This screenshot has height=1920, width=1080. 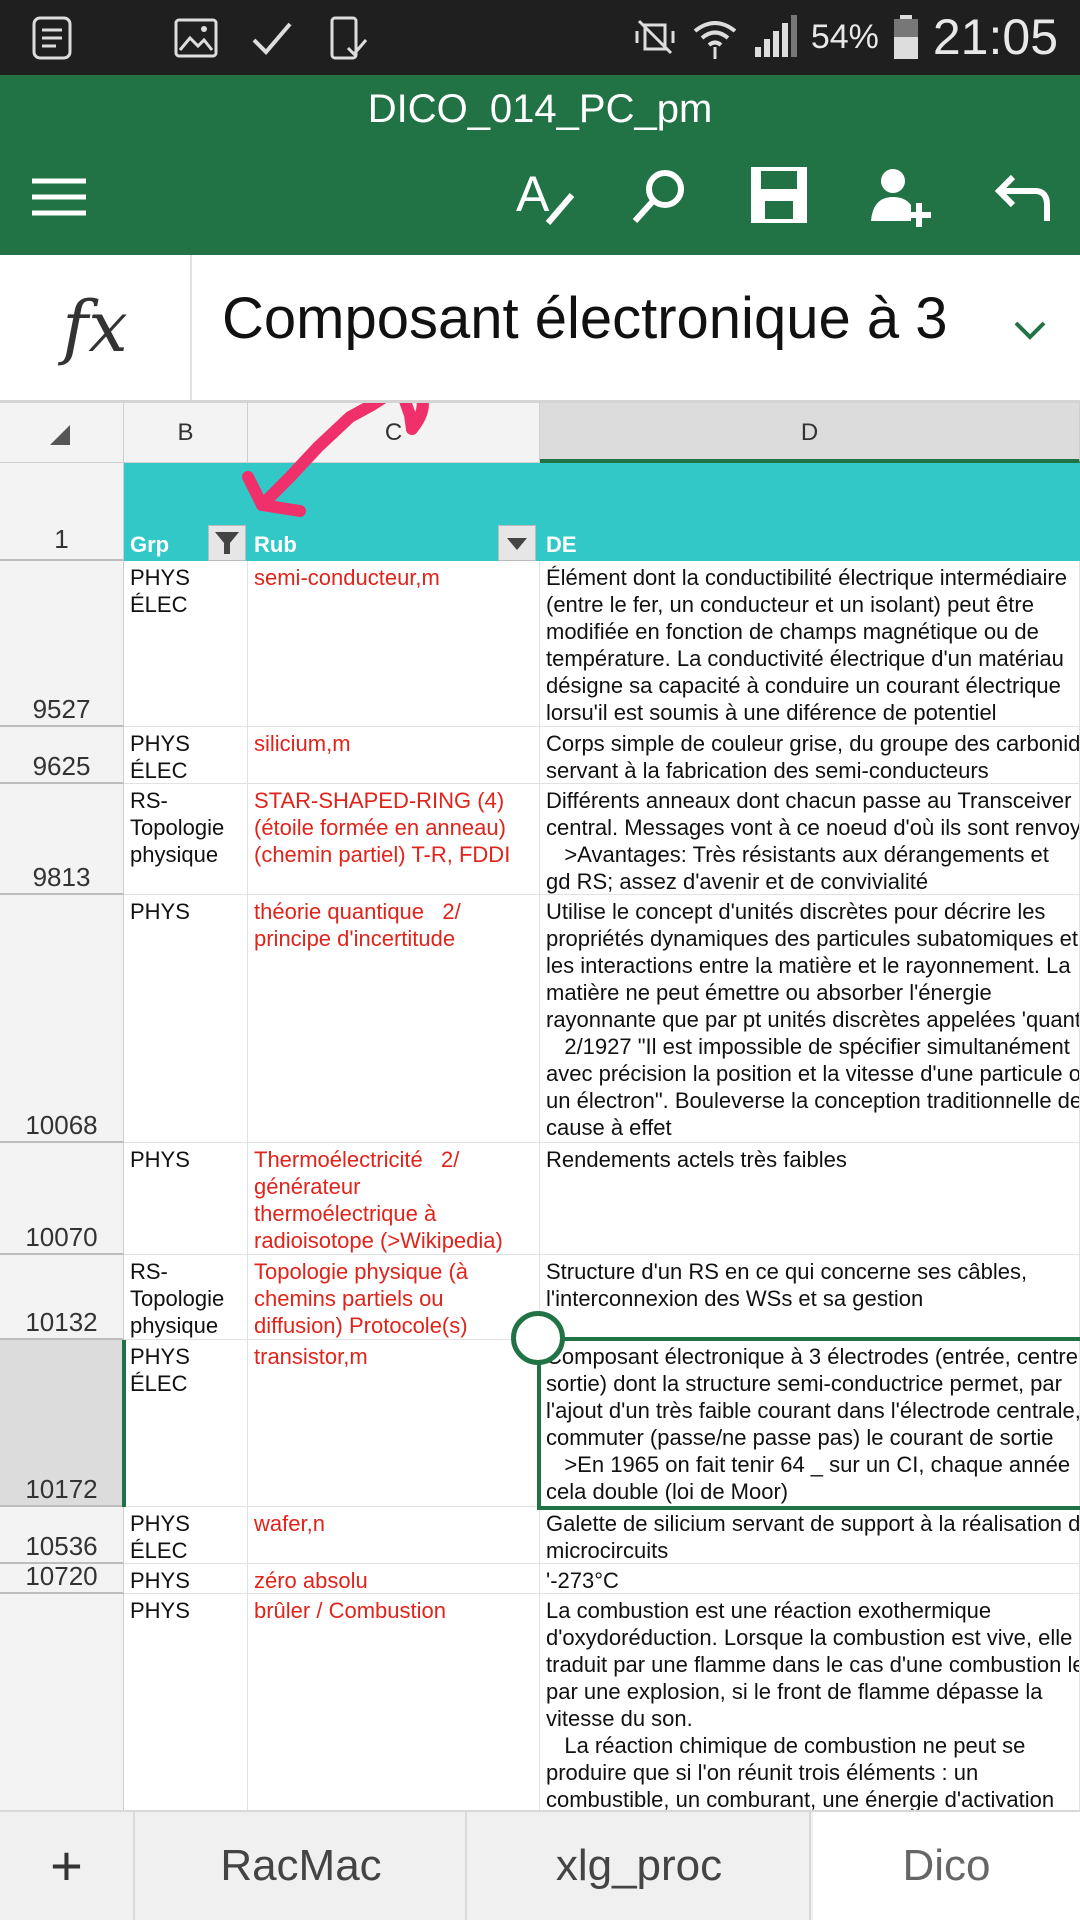 I want to click on row-header: 10132, so click(x=62, y=1297).